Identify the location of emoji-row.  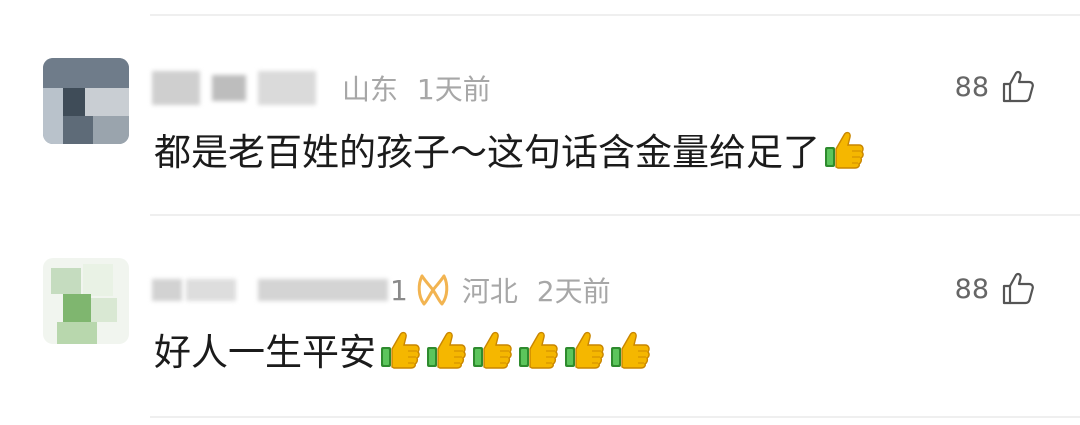
(514, 349).